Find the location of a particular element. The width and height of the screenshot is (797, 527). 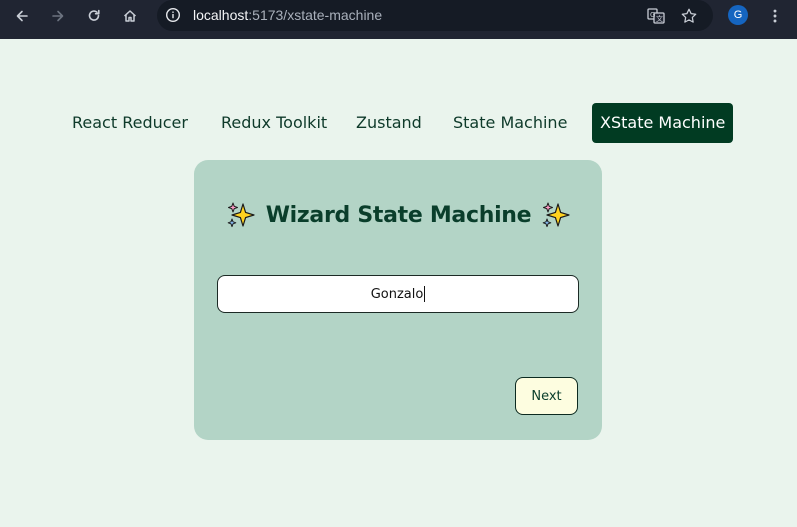

name-input-value: Gonzalo is located at coordinates (397, 294).